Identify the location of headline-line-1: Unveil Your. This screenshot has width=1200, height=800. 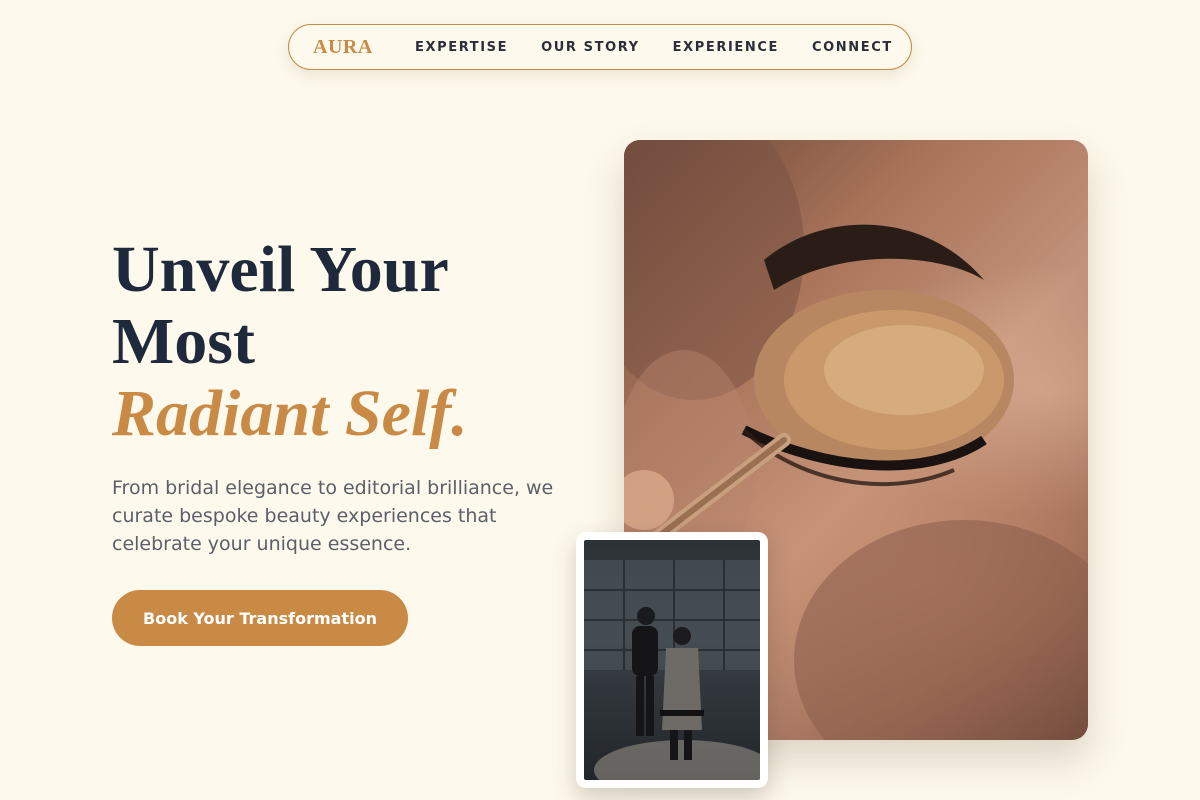
(280, 269).